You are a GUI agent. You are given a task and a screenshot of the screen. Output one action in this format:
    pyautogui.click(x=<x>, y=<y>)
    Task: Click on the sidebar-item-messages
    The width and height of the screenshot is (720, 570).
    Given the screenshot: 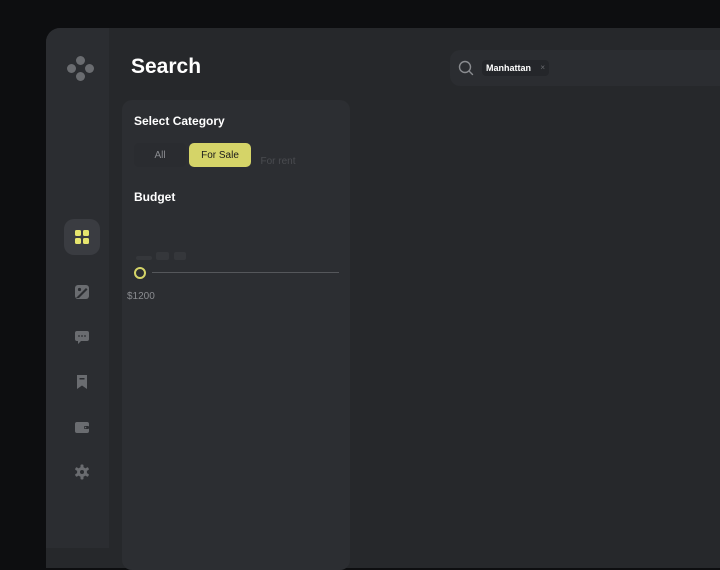 What is the action you would take?
    pyautogui.click(x=82, y=337)
    